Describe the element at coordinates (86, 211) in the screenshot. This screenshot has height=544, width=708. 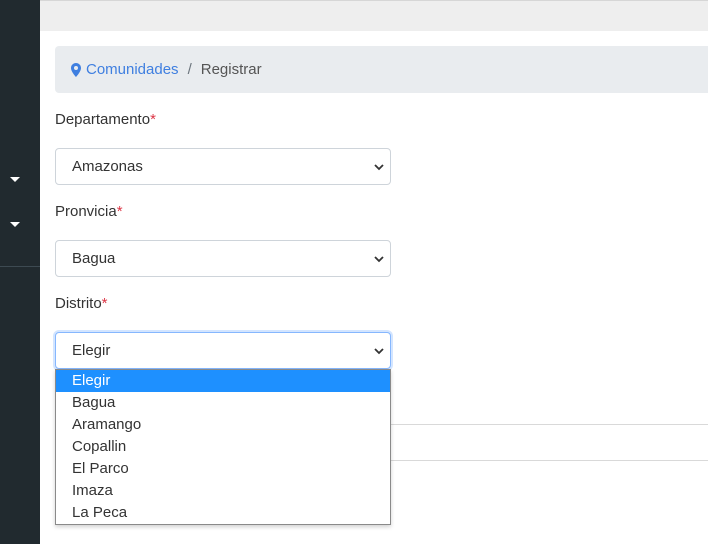
I see `provincia-label-text: Pronvicia` at that location.